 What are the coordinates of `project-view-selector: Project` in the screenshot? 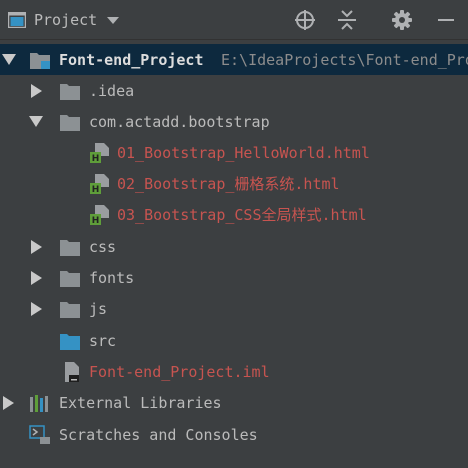 It's located at (63, 20).